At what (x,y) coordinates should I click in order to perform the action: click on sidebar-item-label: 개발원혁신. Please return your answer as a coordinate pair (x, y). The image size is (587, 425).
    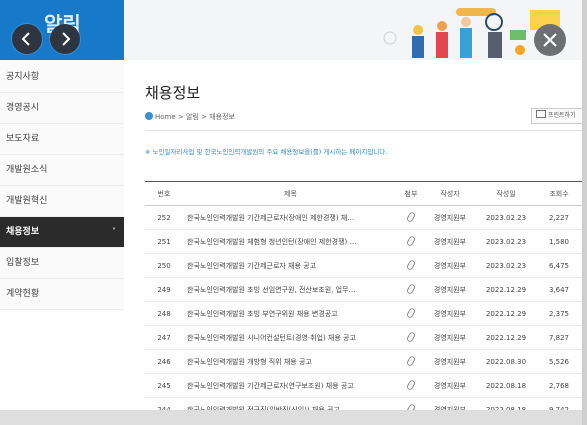
    Looking at the image, I should click on (27, 201).